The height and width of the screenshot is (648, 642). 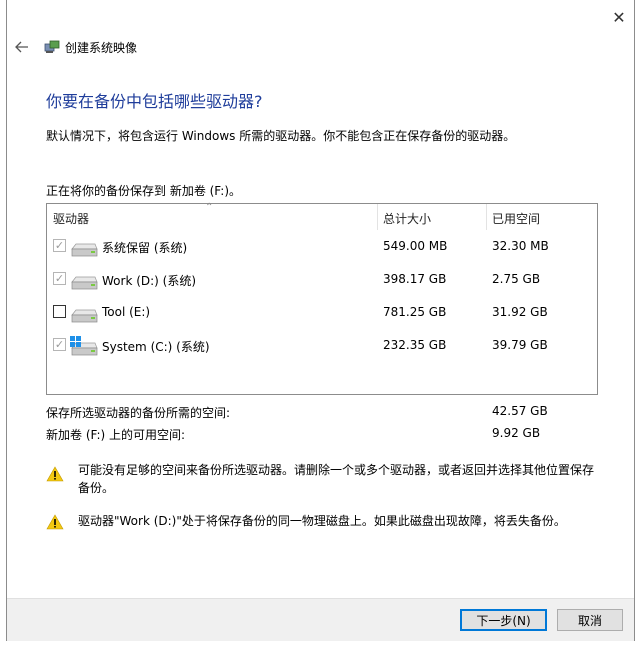 What do you see at coordinates (415, 312) in the screenshot?
I see `drive-total-size: 781.25 GB` at bounding box center [415, 312].